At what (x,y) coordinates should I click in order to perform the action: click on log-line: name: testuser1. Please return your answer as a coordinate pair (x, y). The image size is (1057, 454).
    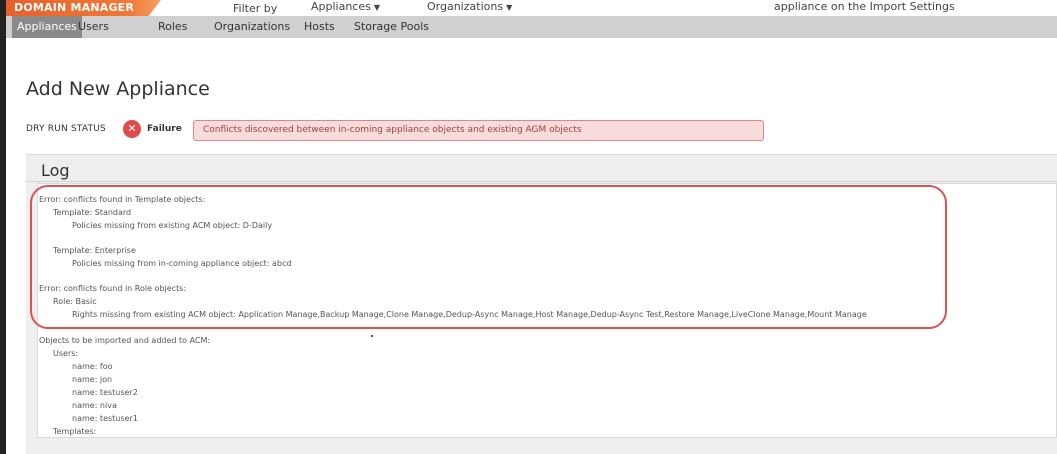
    Looking at the image, I should click on (105, 418).